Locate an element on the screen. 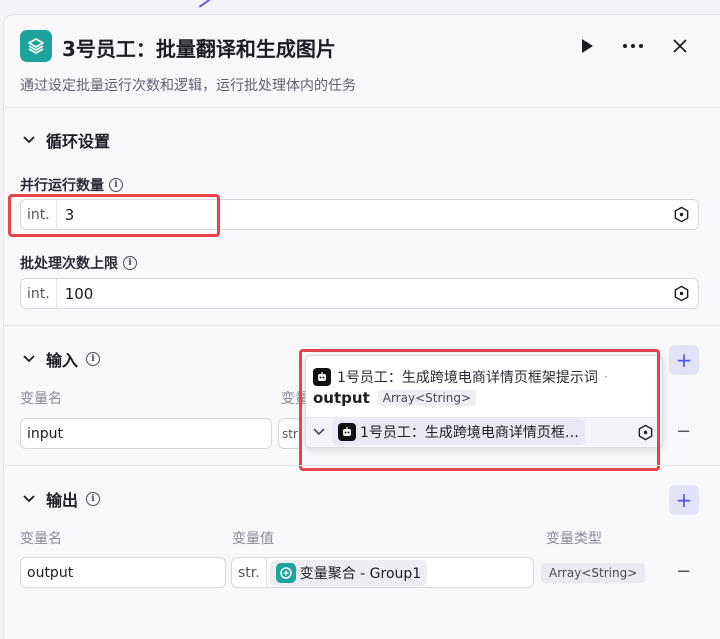  section-input: 输入 i is located at coordinates (60, 359).